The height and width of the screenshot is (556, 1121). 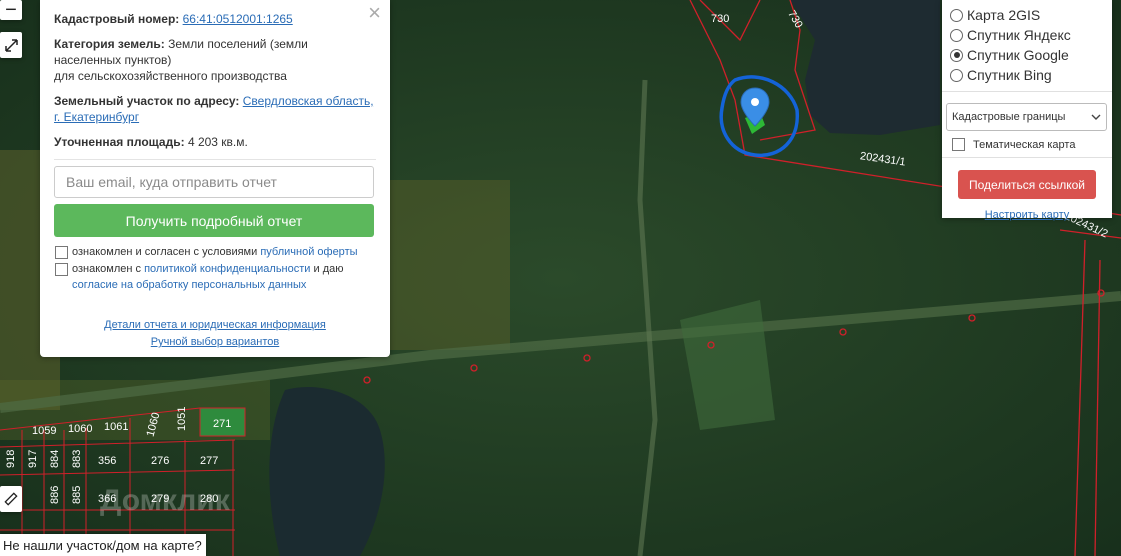 What do you see at coordinates (61, 252) in the screenshot?
I see `consent-offer-checkbox` at bounding box center [61, 252].